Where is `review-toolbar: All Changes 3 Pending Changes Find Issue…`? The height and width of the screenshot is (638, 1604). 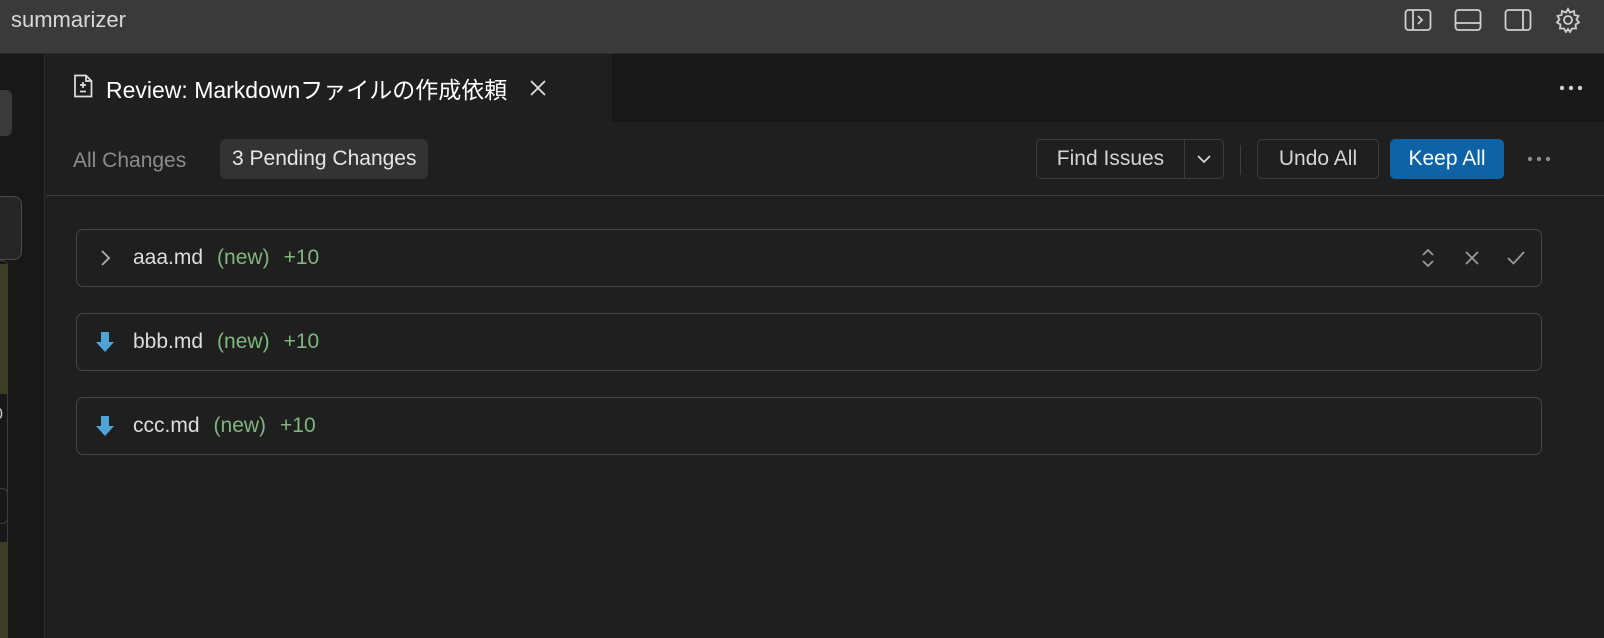
review-toolbar: All Changes 3 Pending Changes Find Issue… is located at coordinates (825, 159).